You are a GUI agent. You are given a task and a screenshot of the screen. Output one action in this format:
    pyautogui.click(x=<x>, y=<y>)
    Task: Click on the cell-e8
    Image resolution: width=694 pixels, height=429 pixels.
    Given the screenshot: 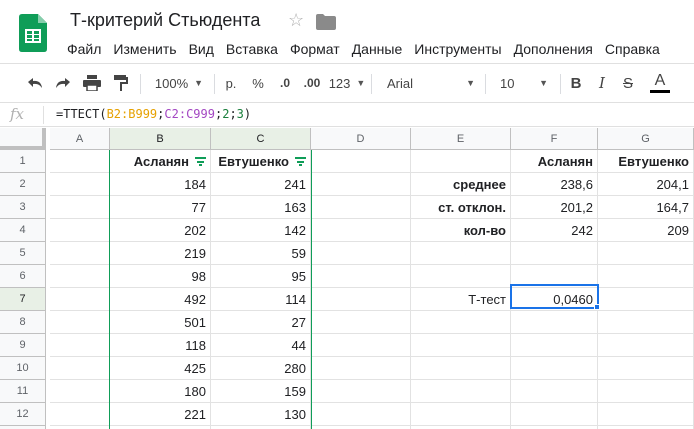 What is the action you would take?
    pyautogui.click(x=461, y=322)
    